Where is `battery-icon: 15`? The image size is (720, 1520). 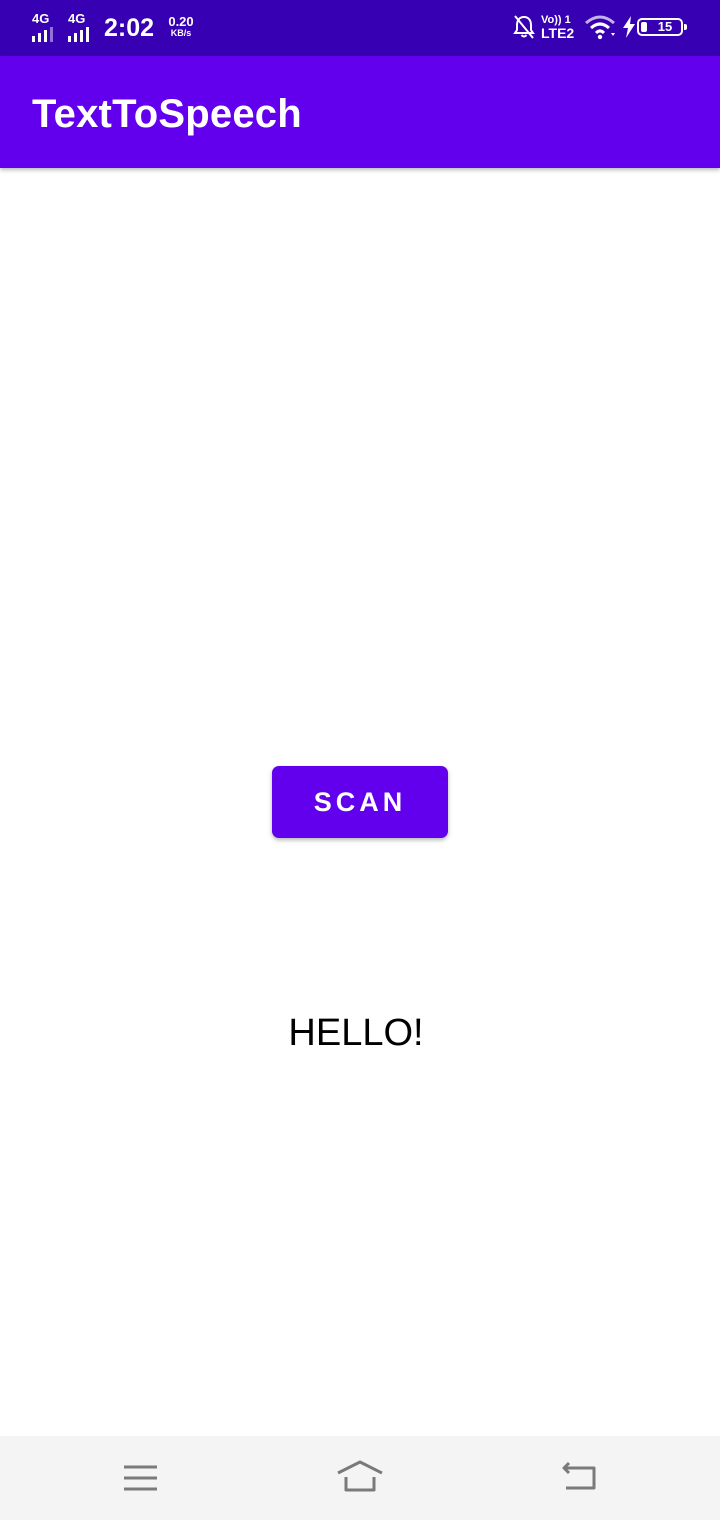
battery-icon: 15 is located at coordinates (662, 27).